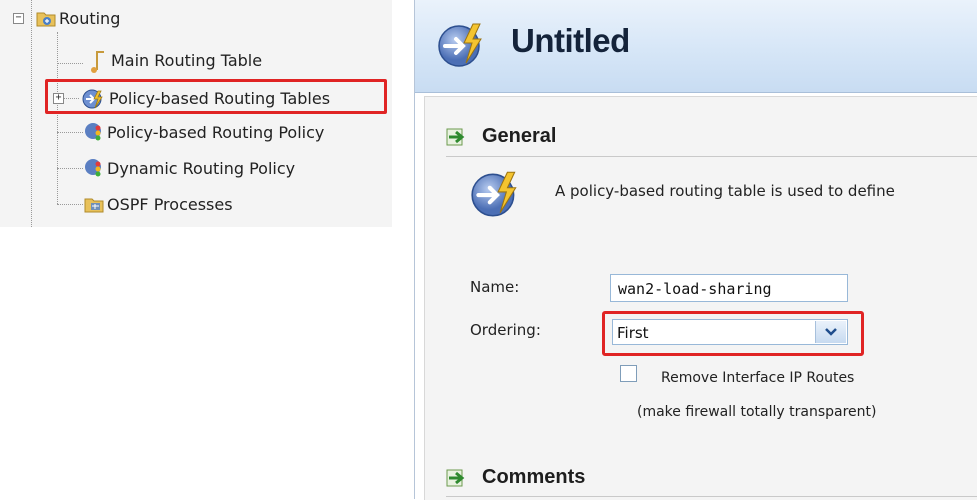 The image size is (977, 500). I want to click on tree-item-dynamic-routing-policy: Dynamic Routing Policy, so click(189, 168).